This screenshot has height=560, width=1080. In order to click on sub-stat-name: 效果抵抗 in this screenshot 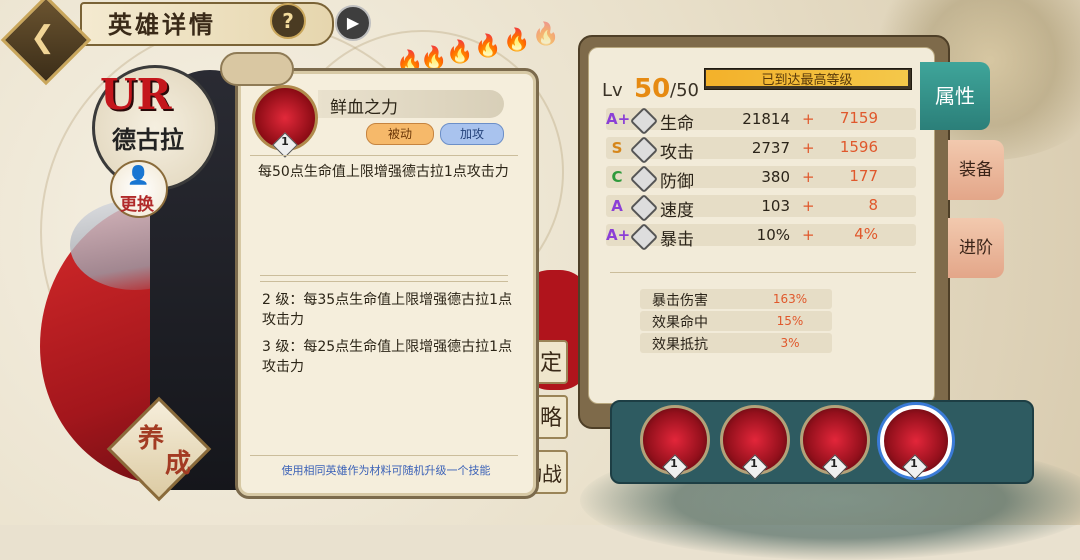, I will do `click(680, 345)`.